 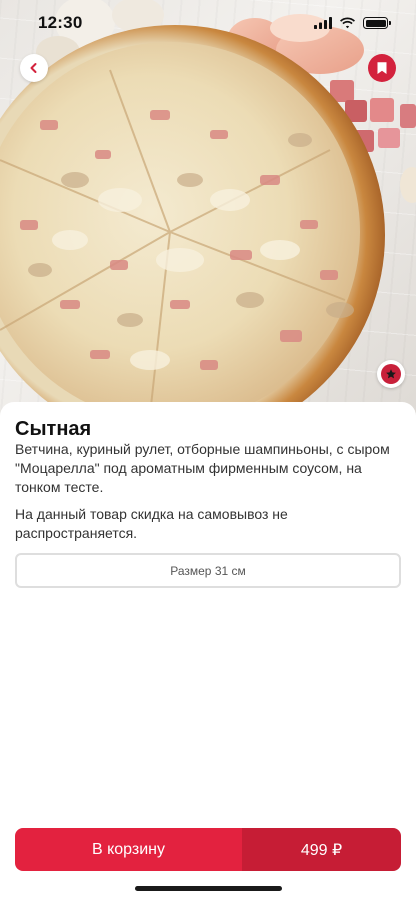 I want to click on star-icon, so click(x=391, y=374).